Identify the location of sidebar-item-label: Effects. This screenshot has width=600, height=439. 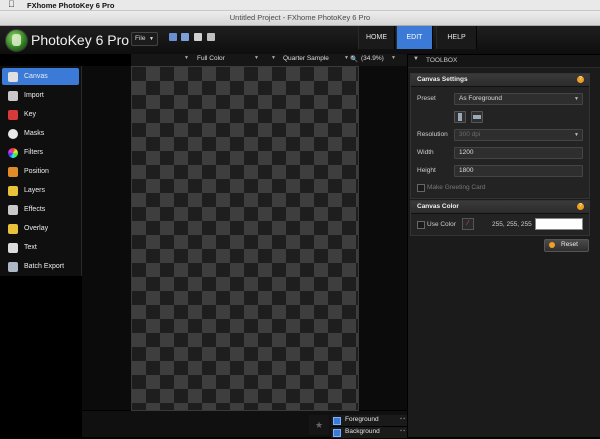
(35, 209).